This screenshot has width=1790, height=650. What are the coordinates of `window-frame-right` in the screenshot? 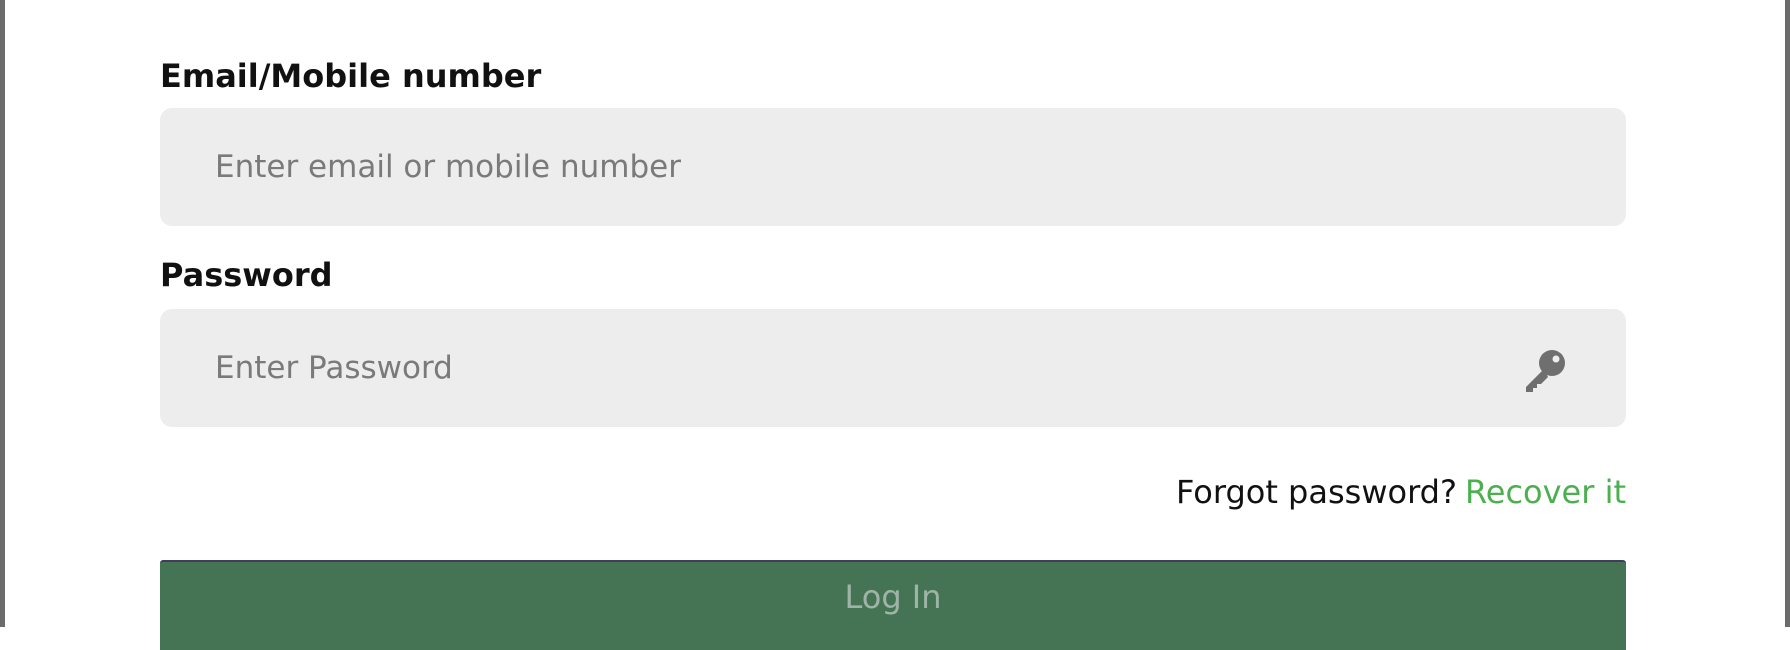 It's located at (1787, 313).